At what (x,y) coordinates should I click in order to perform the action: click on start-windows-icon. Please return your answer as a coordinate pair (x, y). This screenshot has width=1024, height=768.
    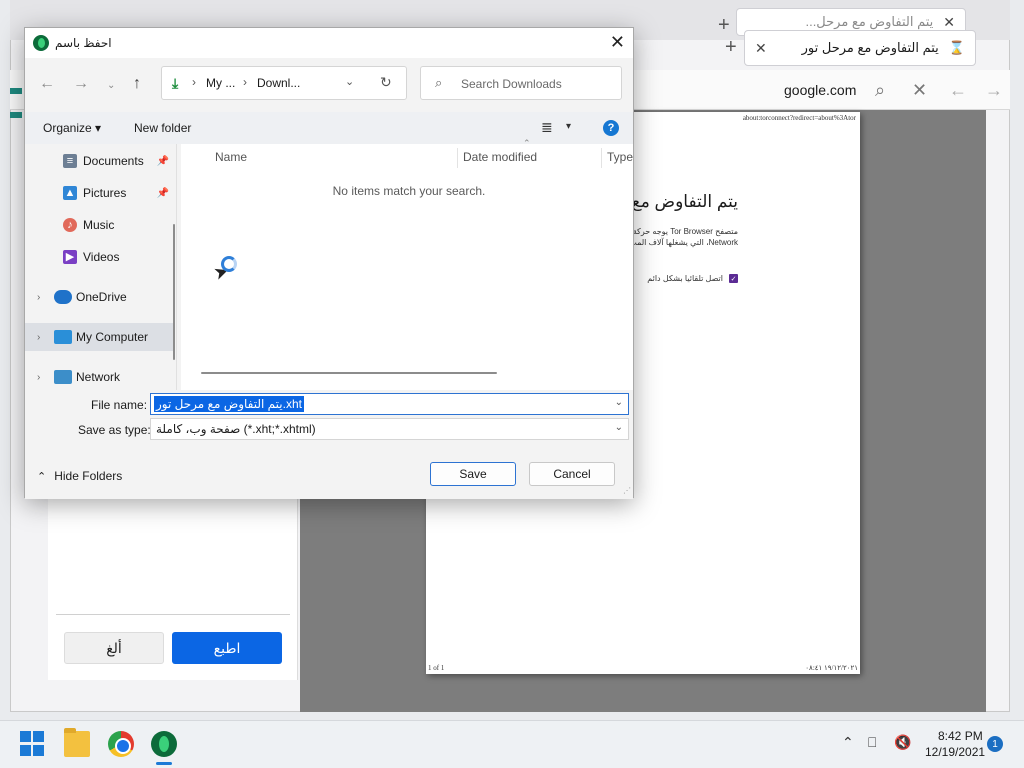
    Looking at the image, I should click on (33, 744).